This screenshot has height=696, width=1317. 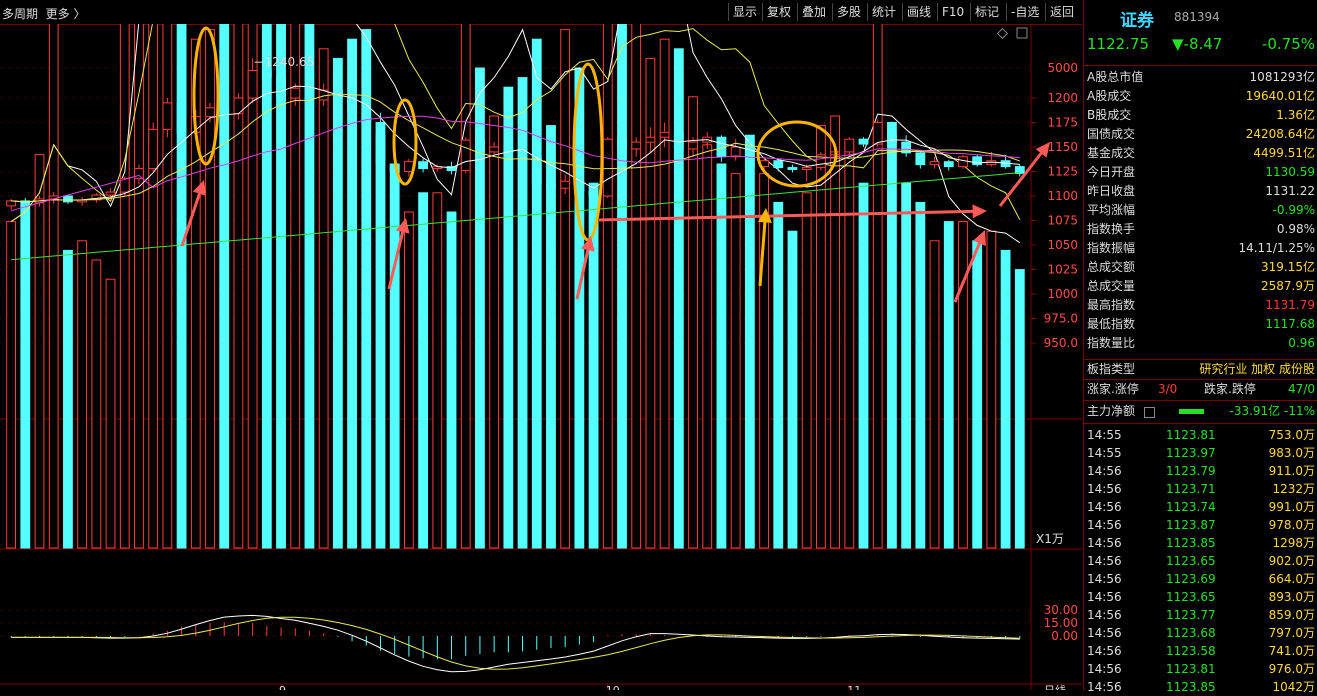 I want to click on annotation-arrow, so click(x=1022, y=177).